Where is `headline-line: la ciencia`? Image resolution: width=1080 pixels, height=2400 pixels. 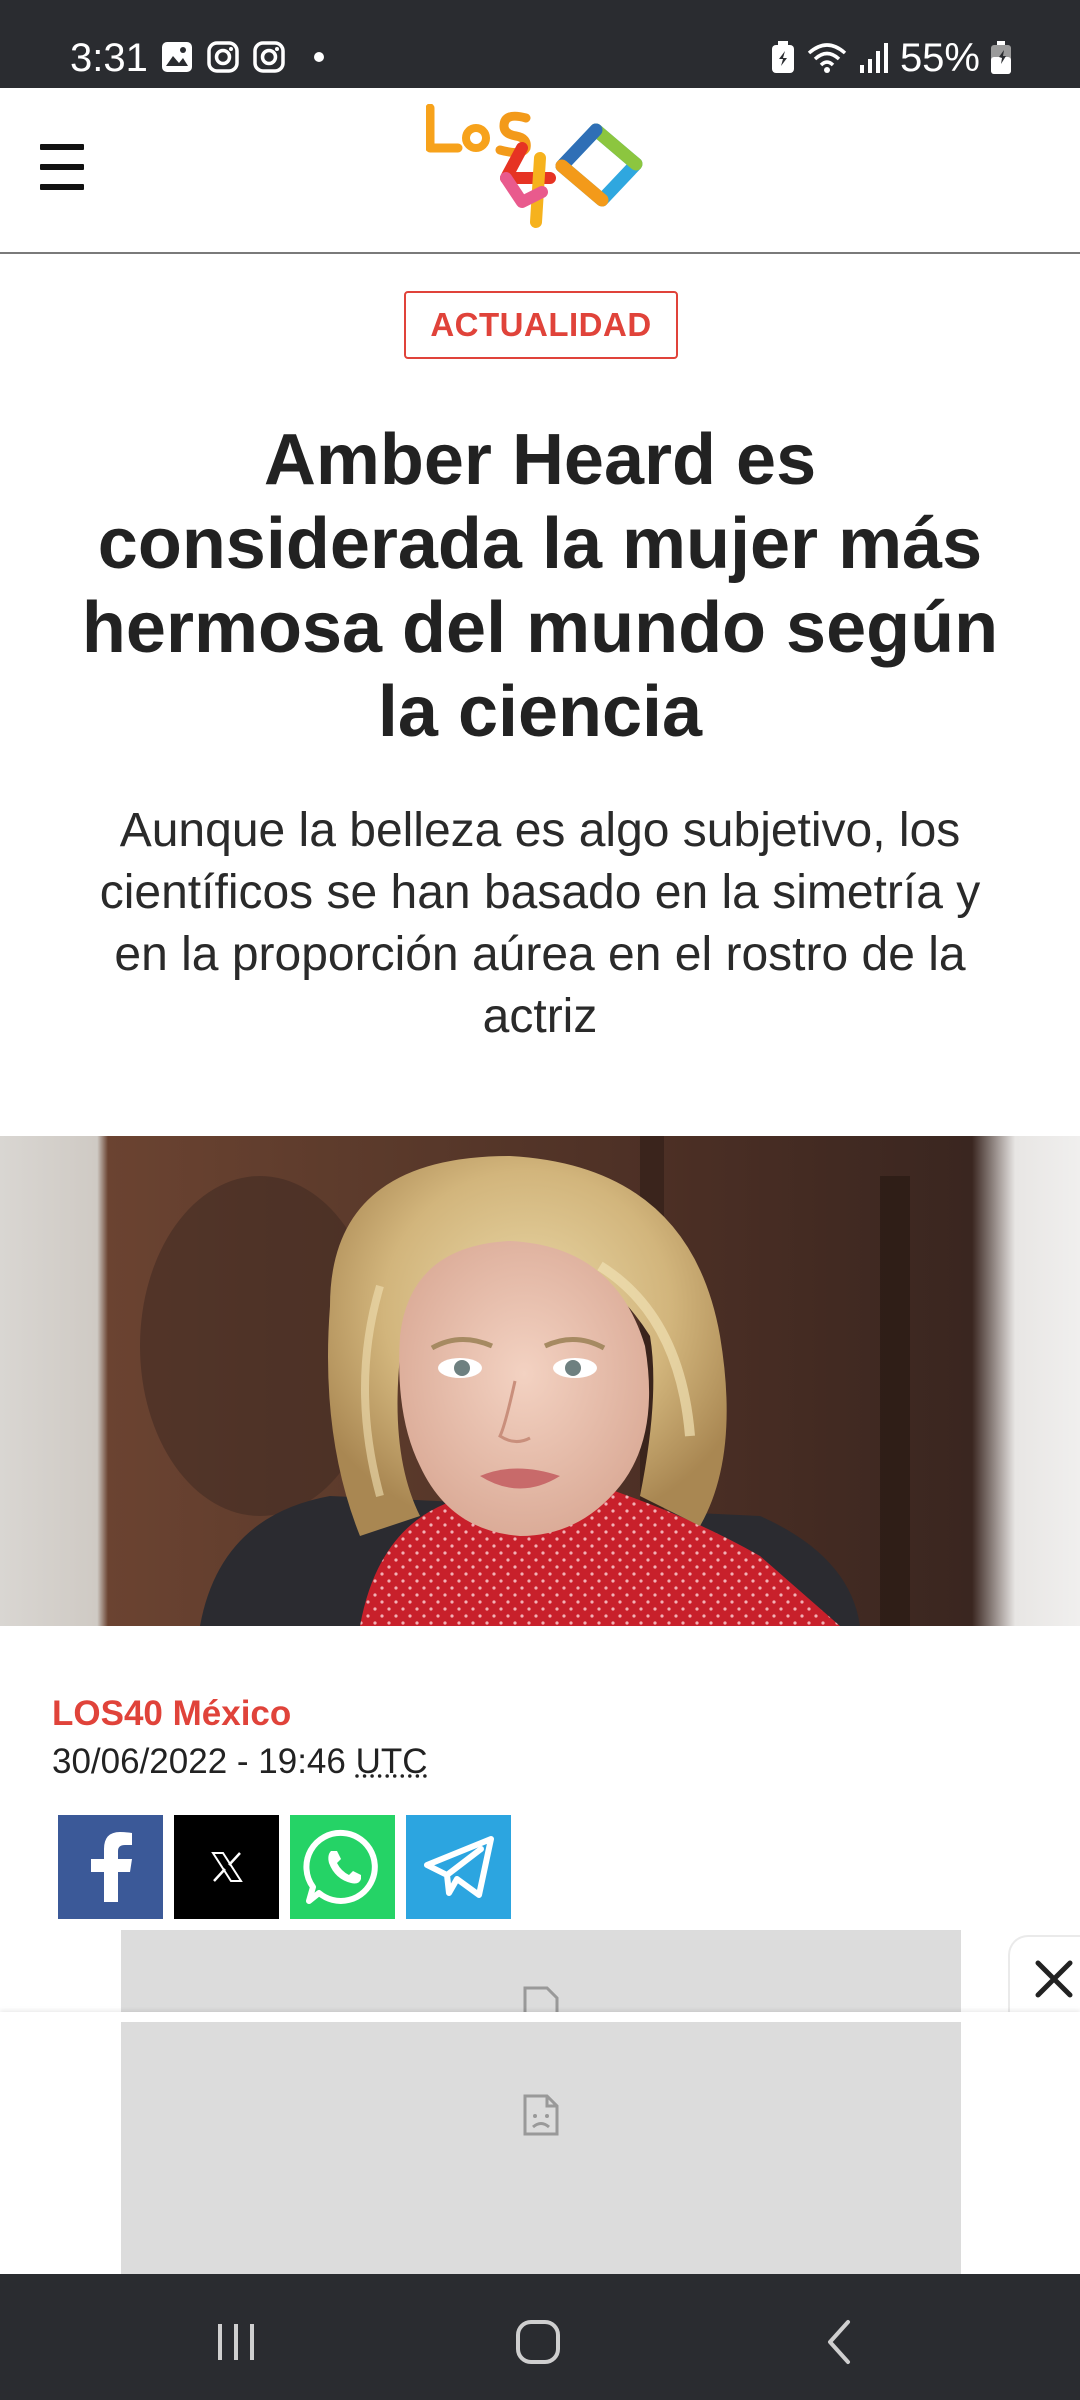 headline-line: la ciencia is located at coordinates (540, 712).